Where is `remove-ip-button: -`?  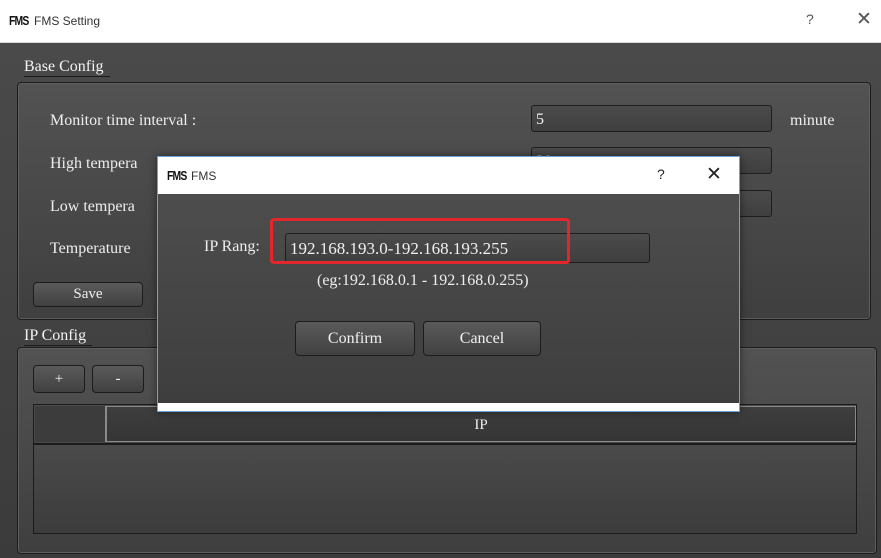 remove-ip-button: - is located at coordinates (118, 379).